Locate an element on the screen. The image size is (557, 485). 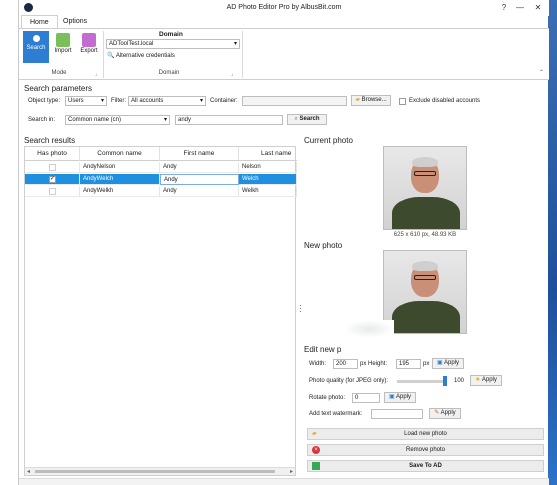
rotate-input: 0 is located at coordinates (366, 398).